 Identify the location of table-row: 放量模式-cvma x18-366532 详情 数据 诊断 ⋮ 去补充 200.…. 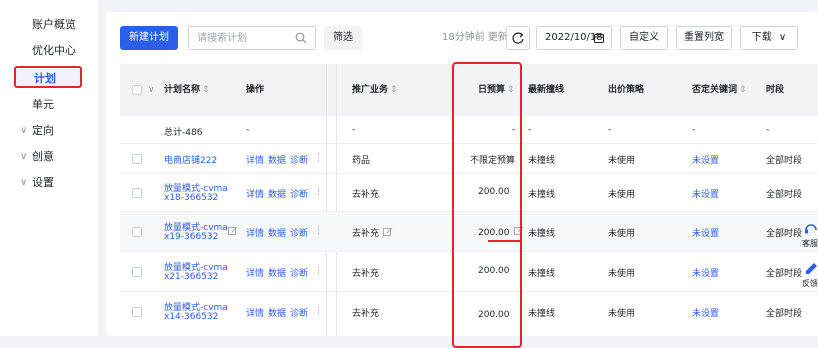
(469, 193).